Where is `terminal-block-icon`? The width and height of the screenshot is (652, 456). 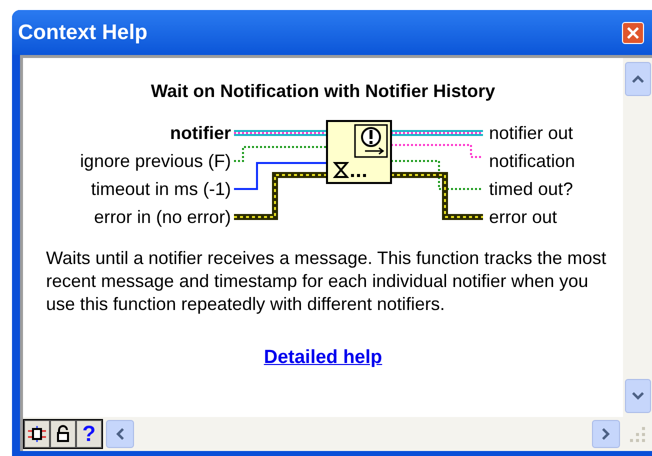 terminal-block-icon is located at coordinates (37, 434).